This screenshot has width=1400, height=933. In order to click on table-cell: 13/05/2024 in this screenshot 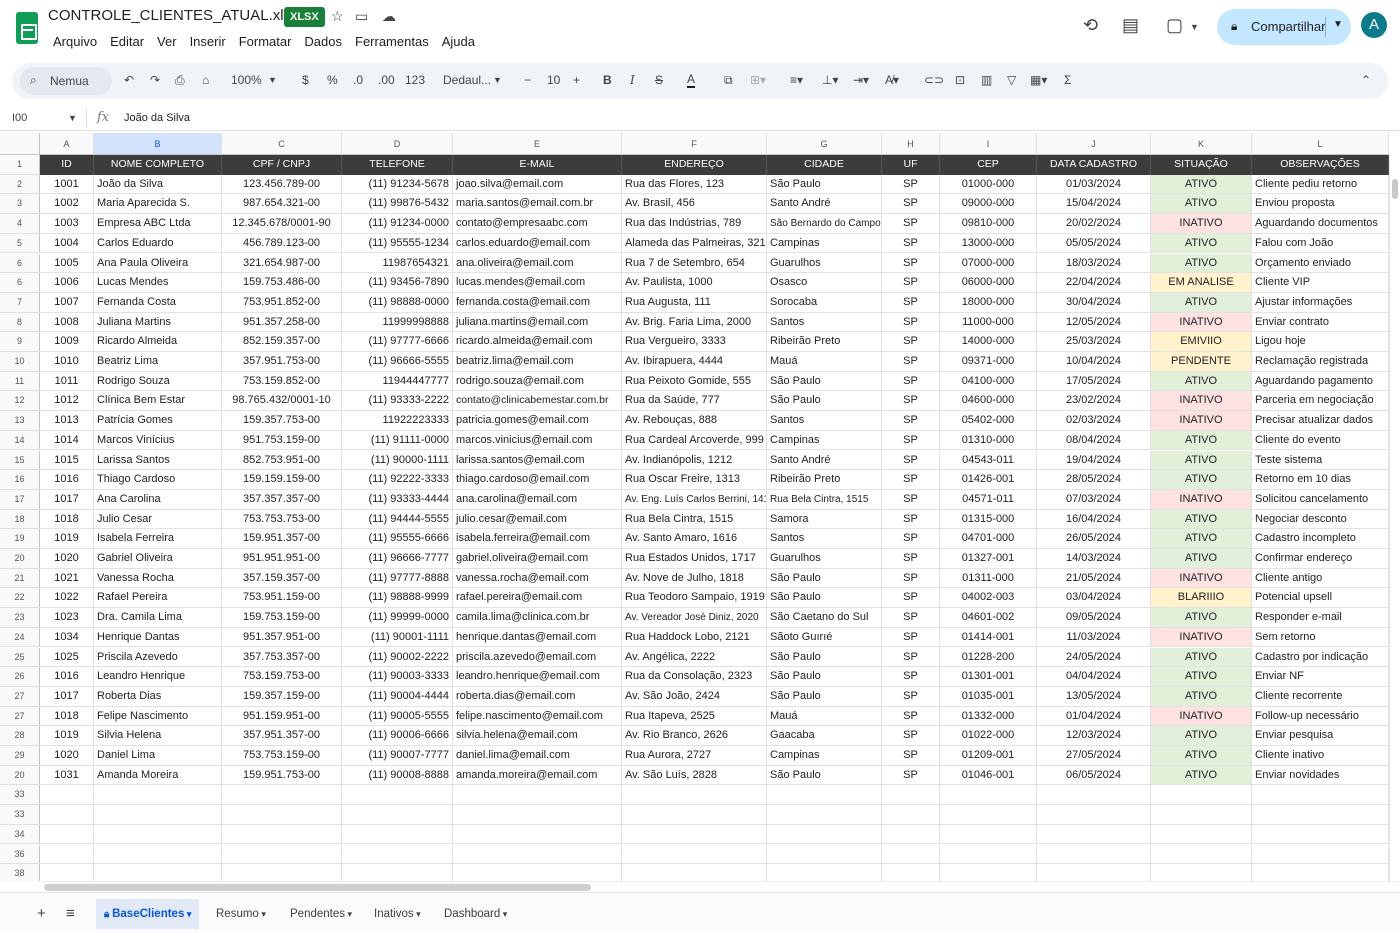, I will do `click(1094, 696)`.